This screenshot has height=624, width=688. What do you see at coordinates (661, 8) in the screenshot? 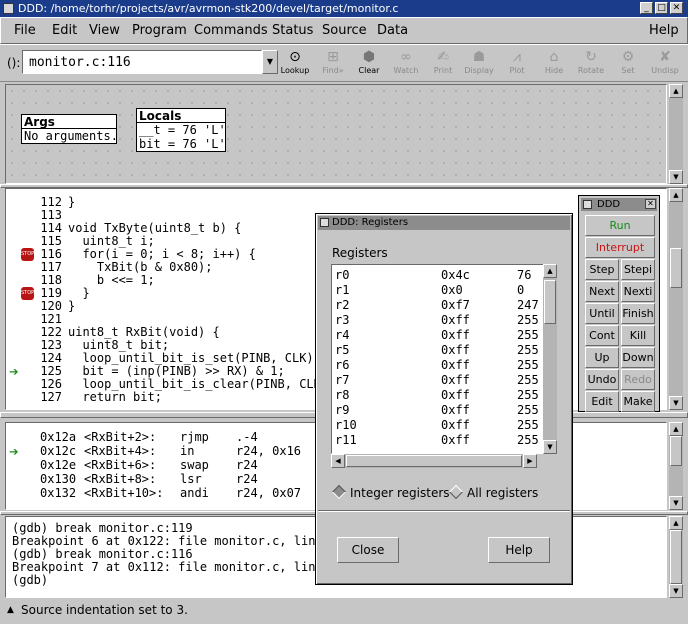
I see `maximize-button: □` at bounding box center [661, 8].